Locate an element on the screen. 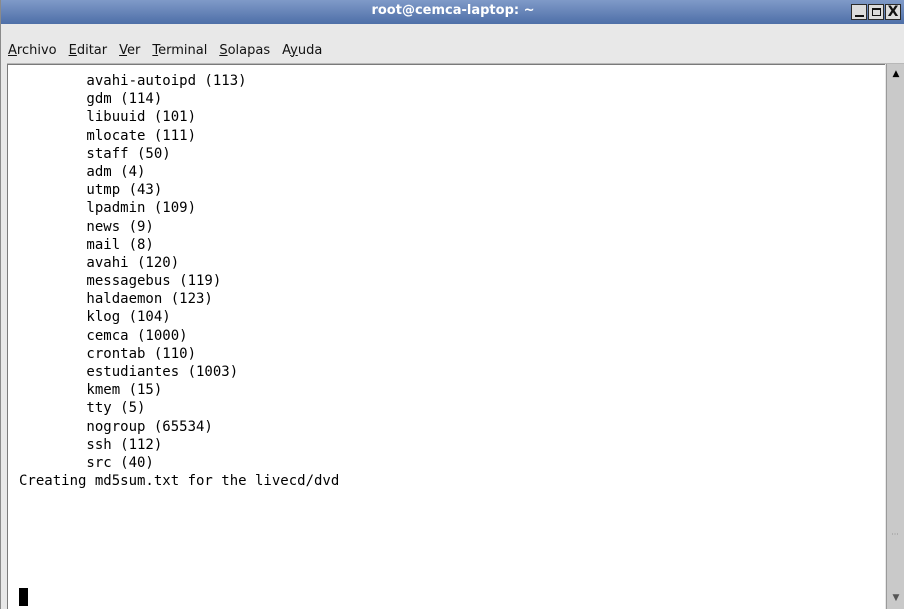  menu-terminal: Terminal is located at coordinates (179, 50).